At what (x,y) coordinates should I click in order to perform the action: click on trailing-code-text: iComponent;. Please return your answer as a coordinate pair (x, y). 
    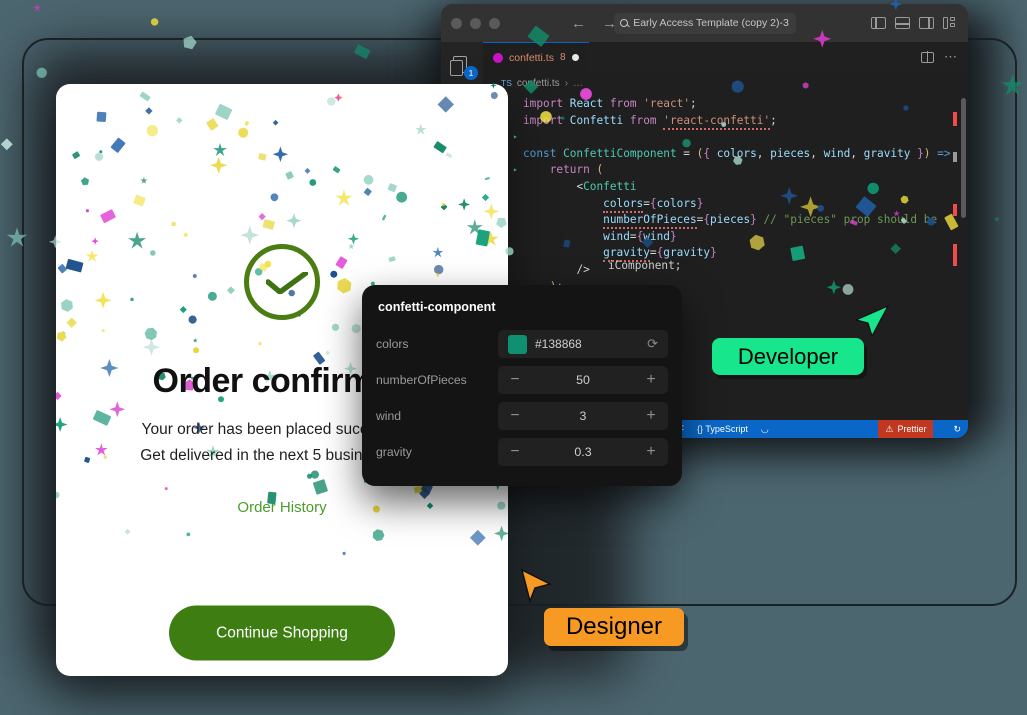
    Looking at the image, I should click on (645, 265).